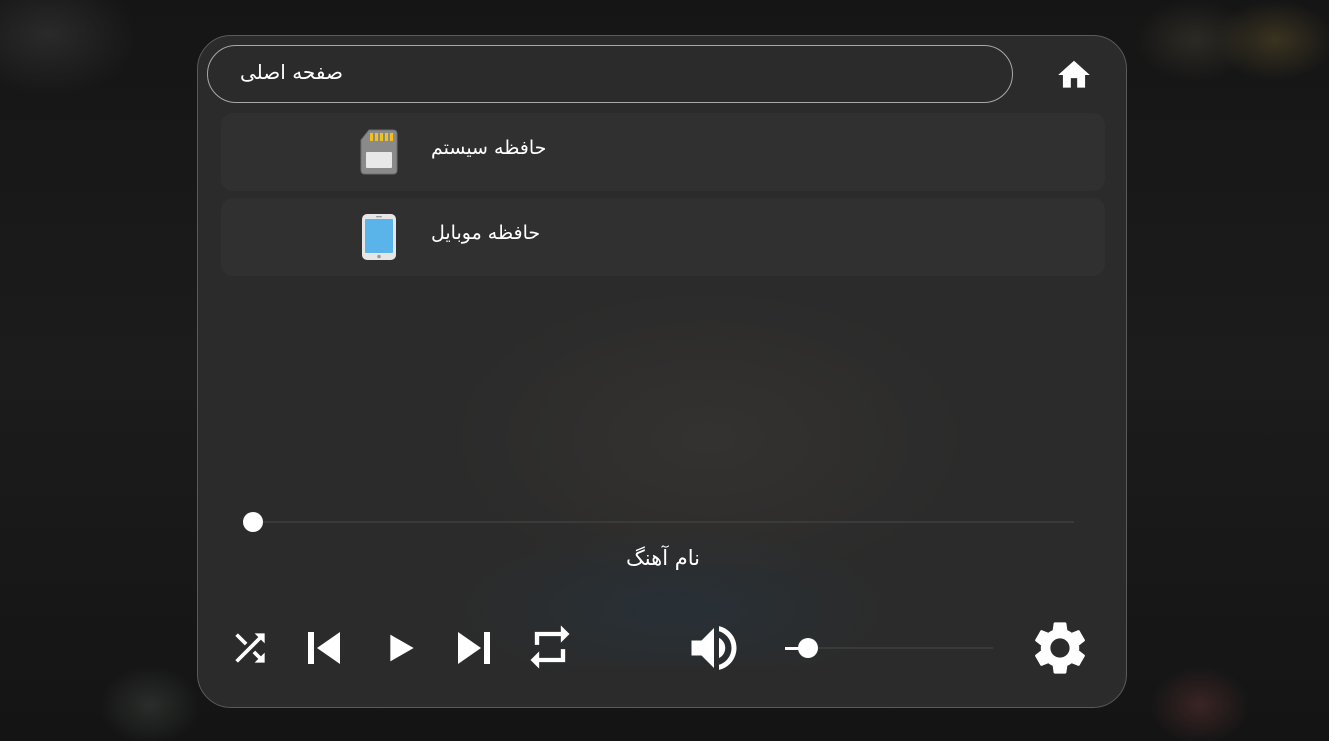 The width and height of the screenshot is (1329, 741). What do you see at coordinates (1060, 648) in the screenshot?
I see `settings-icon` at bounding box center [1060, 648].